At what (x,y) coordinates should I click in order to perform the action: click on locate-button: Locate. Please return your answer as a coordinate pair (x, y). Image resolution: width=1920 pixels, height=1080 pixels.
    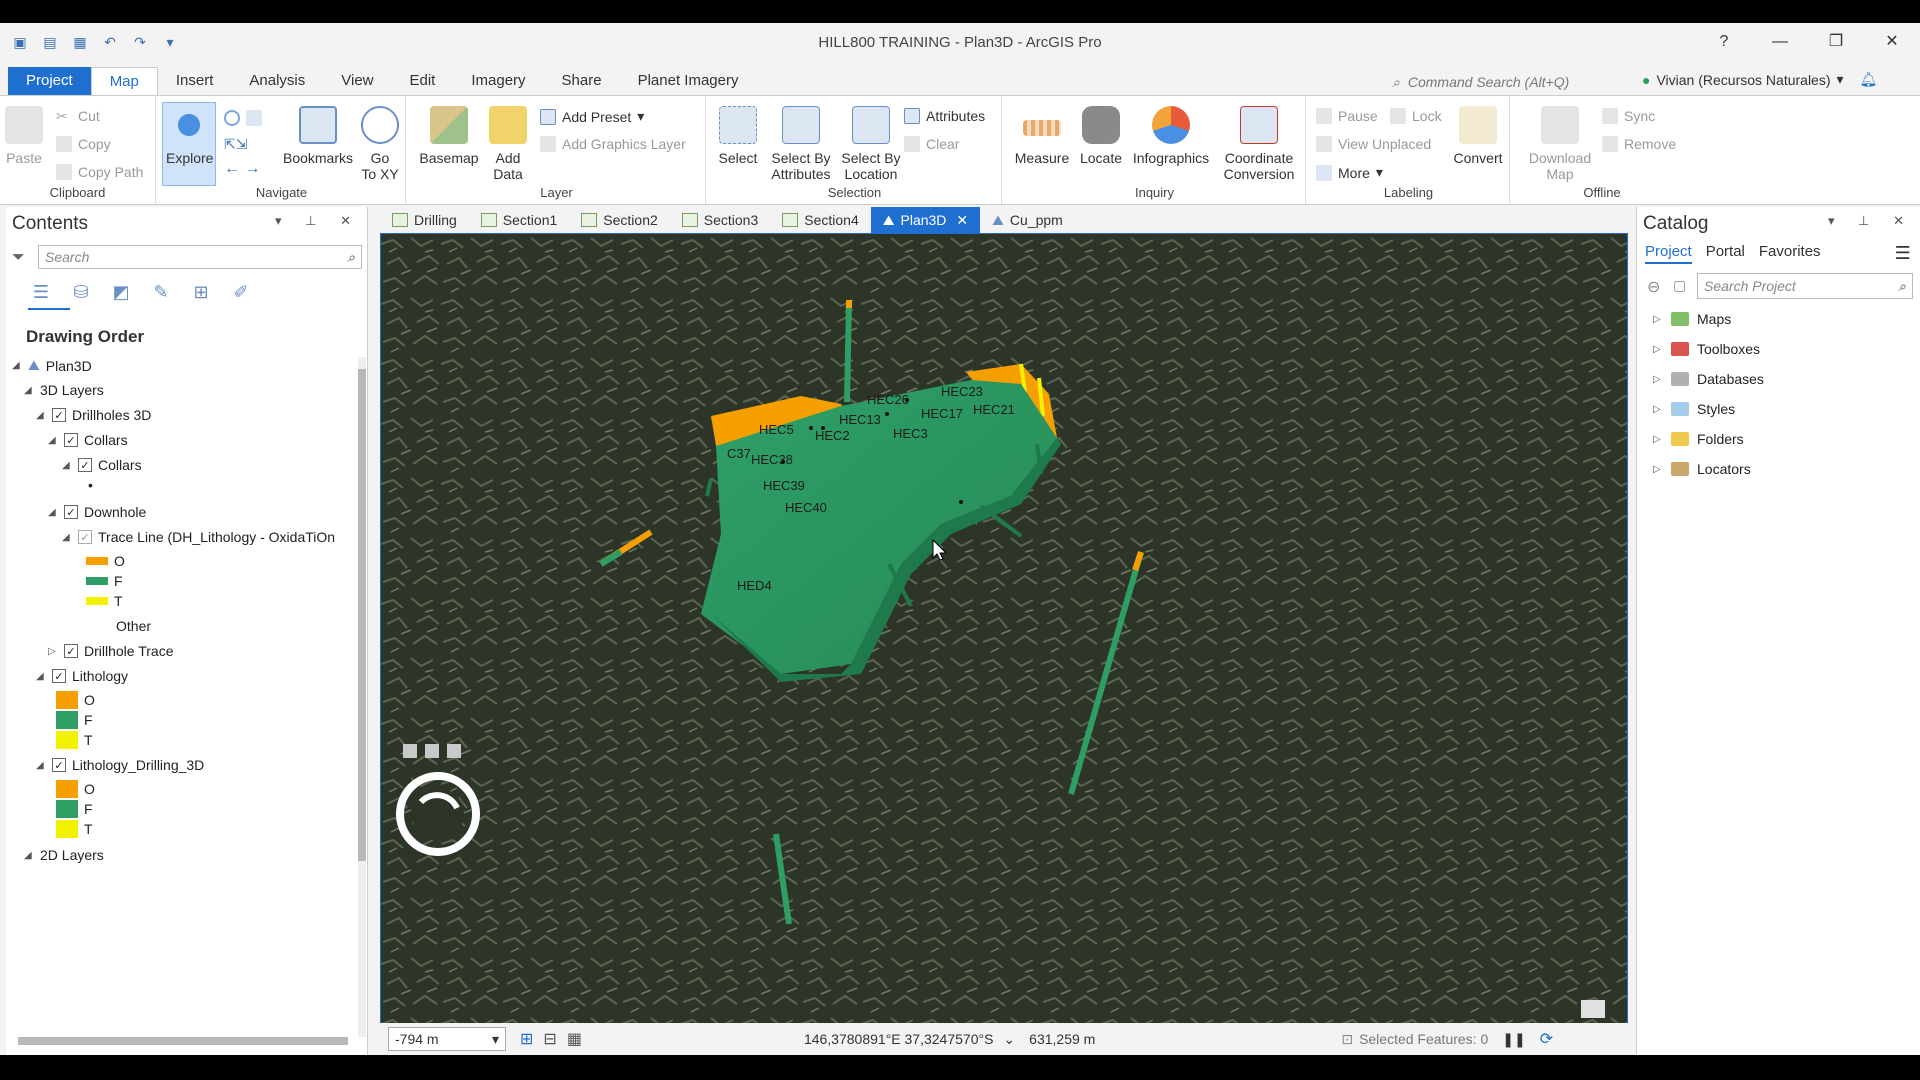
    Looking at the image, I should click on (1101, 136).